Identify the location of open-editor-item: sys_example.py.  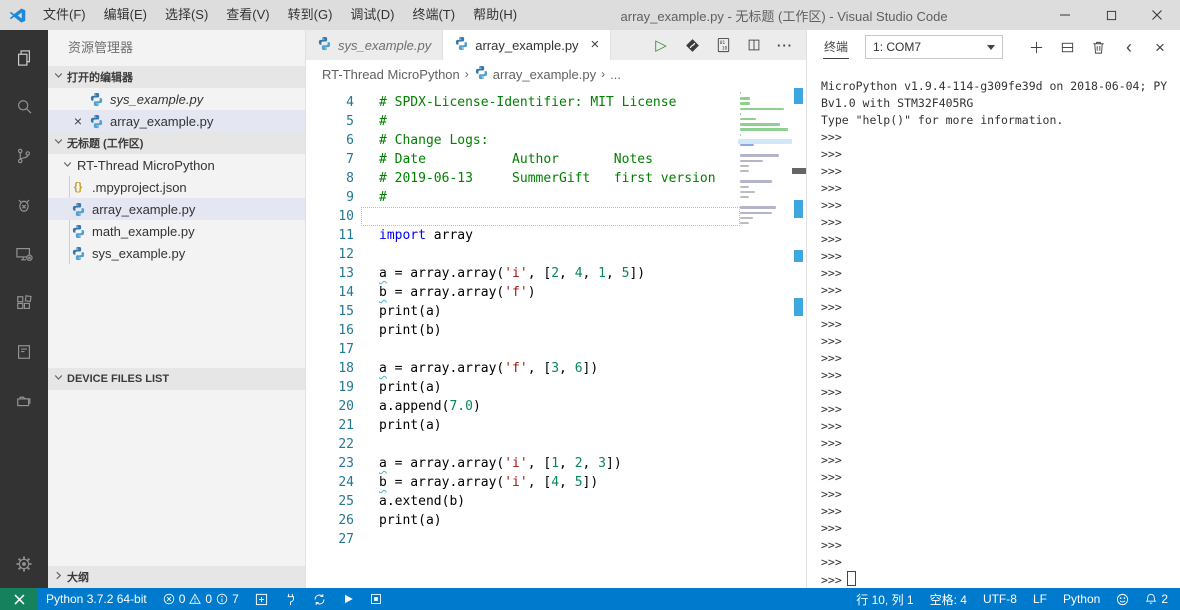
(176, 99).